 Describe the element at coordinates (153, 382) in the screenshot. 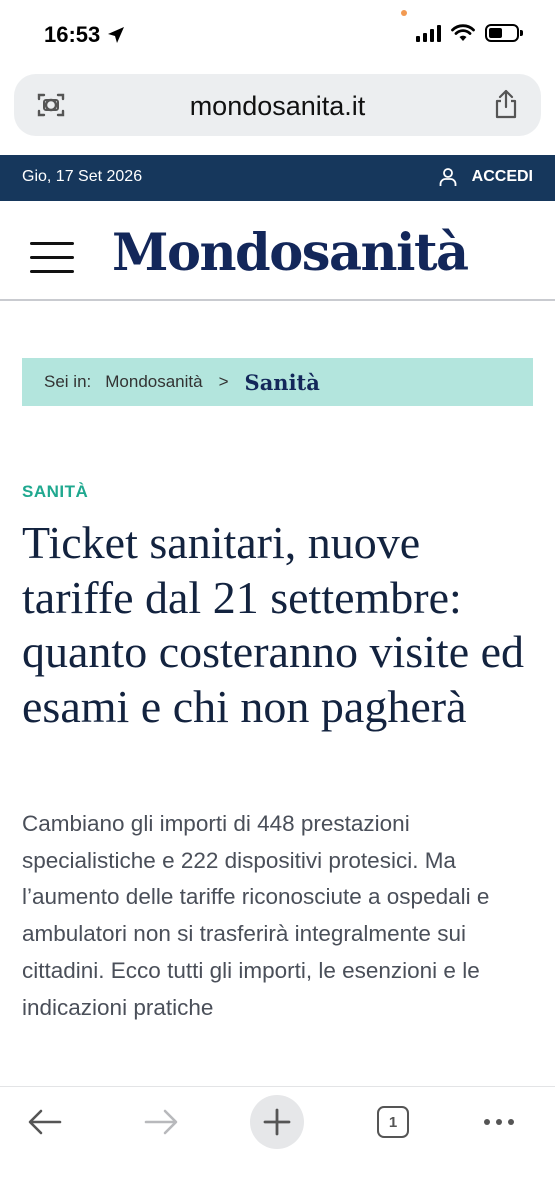

I see `breadcrumb-home-link: Mondosanità` at that location.